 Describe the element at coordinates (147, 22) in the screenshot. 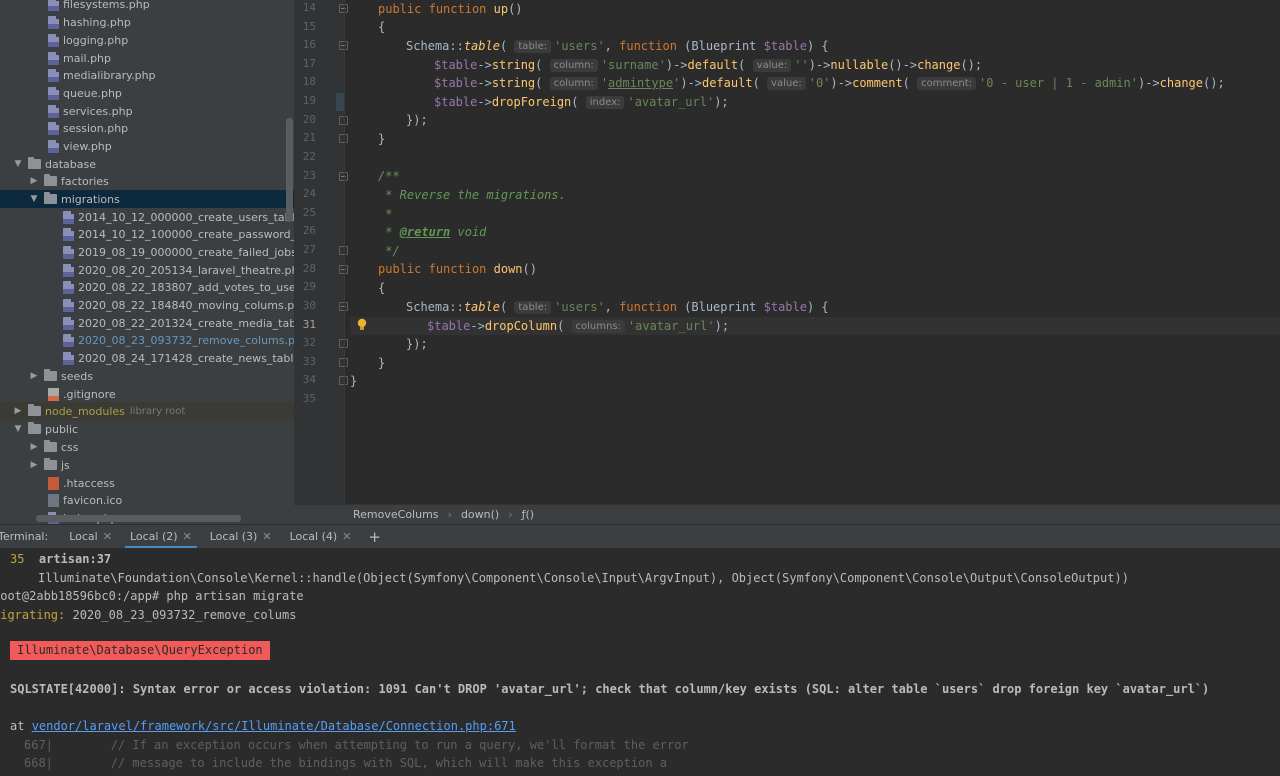

I see `tree-item-hashing: hashing.php` at that location.